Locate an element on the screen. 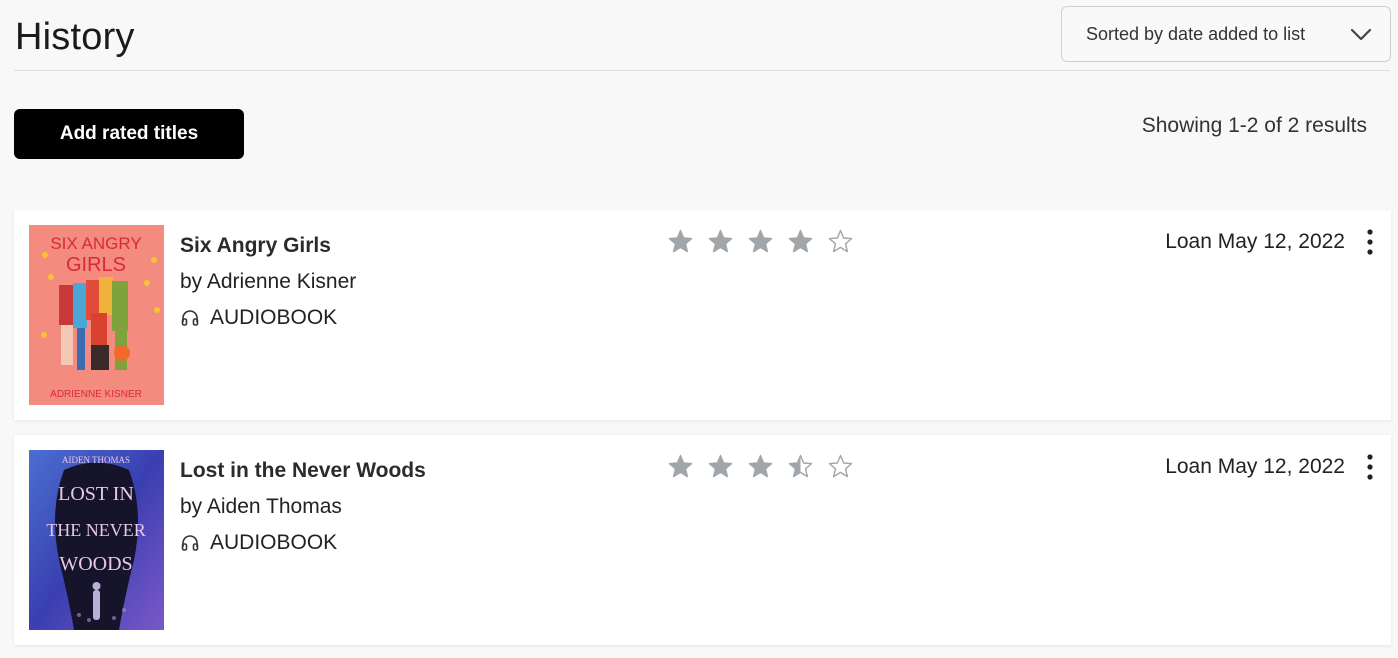  cover-title-line2: THE NEVER is located at coordinates (95, 530).